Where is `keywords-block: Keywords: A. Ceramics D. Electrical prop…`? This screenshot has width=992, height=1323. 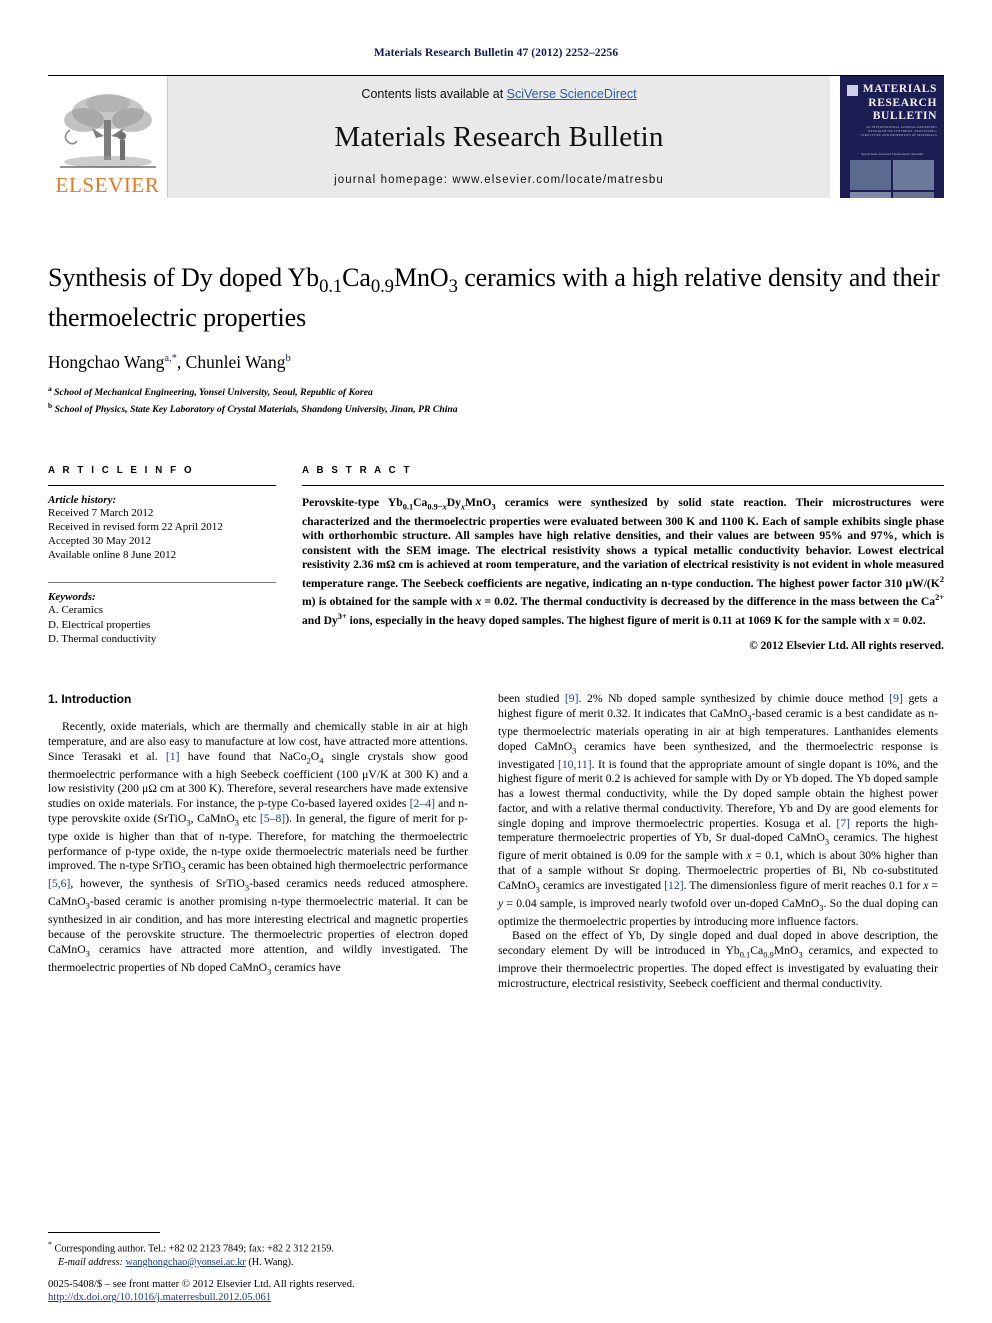
keywords-block: Keywords: A. Ceramics D. Electrical prop… is located at coordinates (162, 614).